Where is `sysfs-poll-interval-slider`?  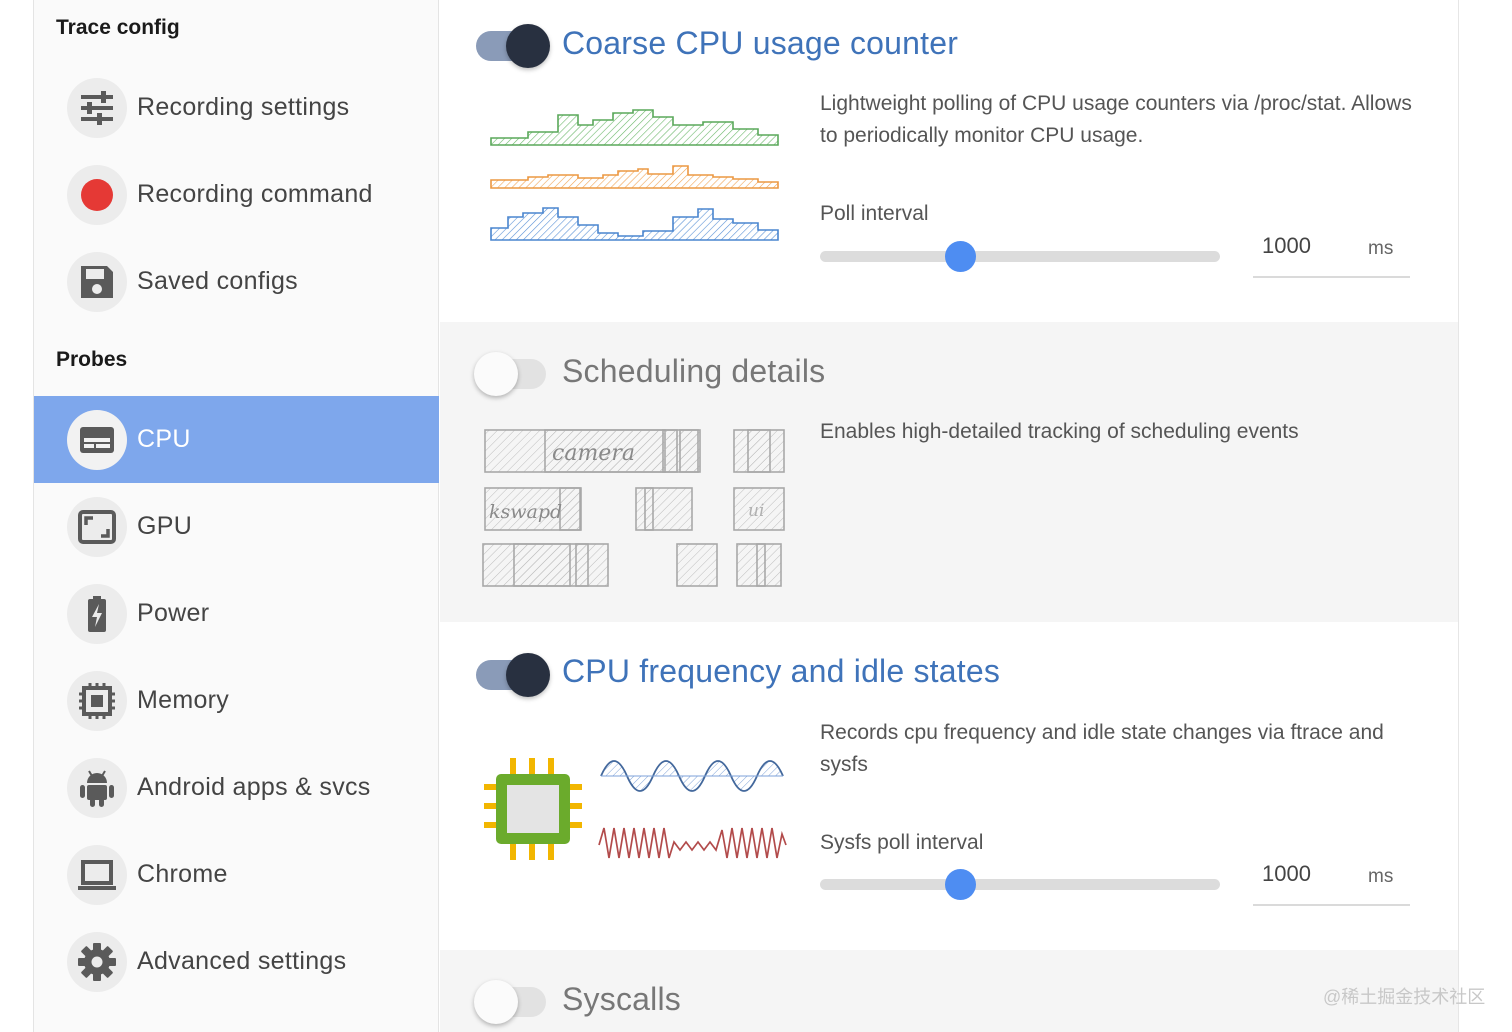 sysfs-poll-interval-slider is located at coordinates (1021, 884).